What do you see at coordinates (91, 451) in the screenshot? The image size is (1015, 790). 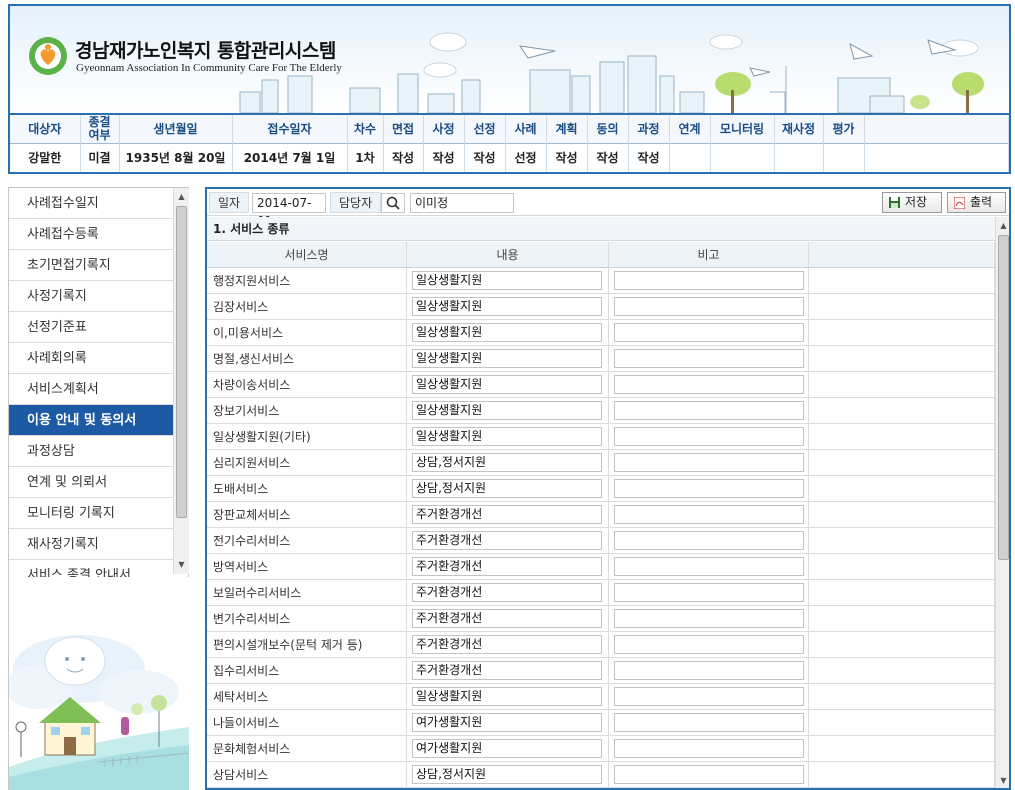 I see `sidebar-item: 과정상담` at bounding box center [91, 451].